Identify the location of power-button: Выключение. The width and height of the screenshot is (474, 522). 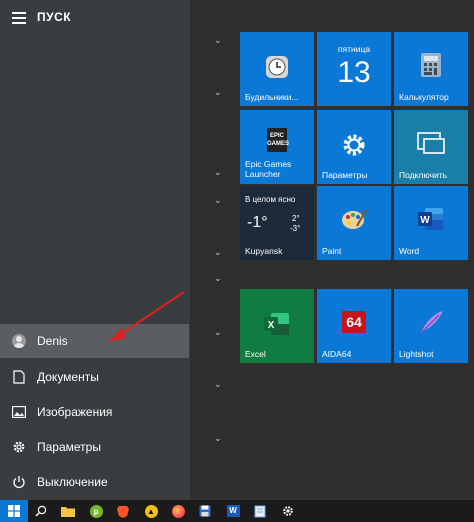
(95, 482).